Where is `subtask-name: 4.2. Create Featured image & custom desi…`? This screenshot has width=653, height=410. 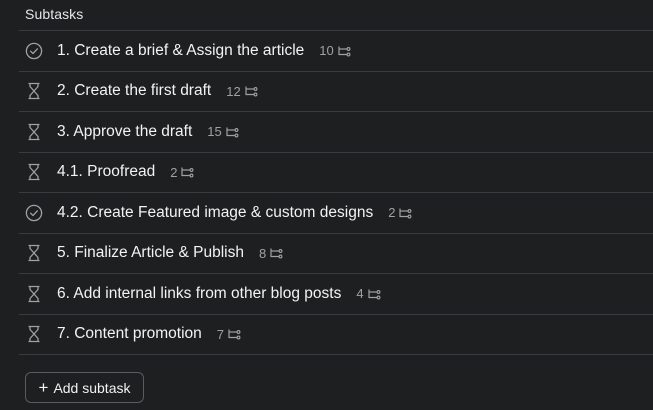 subtask-name: 4.2. Create Featured image & custom desi… is located at coordinates (215, 213).